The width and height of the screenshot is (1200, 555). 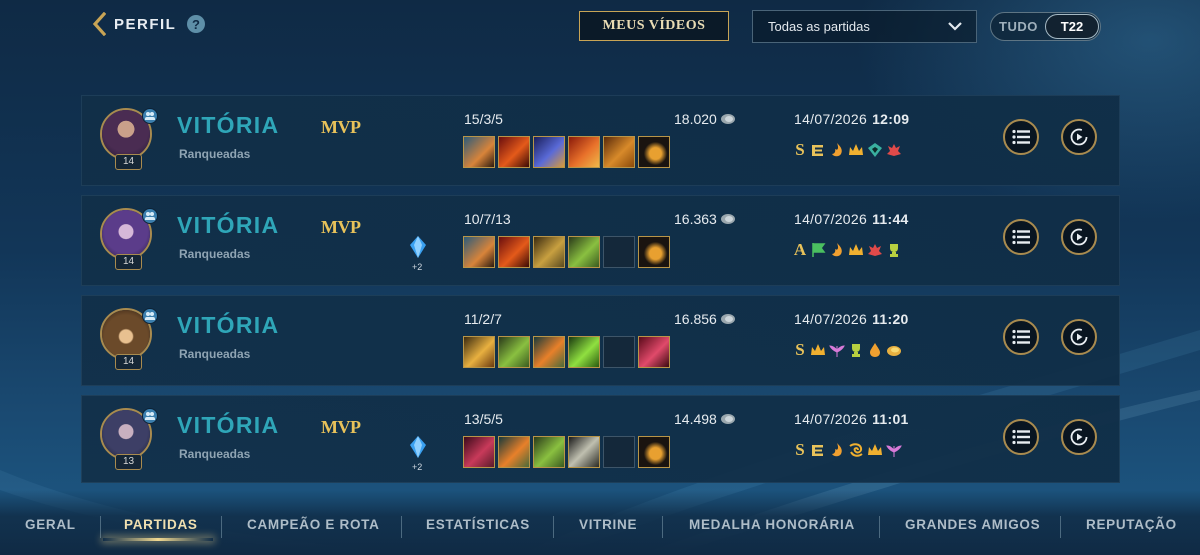 What do you see at coordinates (313, 524) in the screenshot?
I see `tab-campeao-e-rota: CAMPEÃO E ROTA` at bounding box center [313, 524].